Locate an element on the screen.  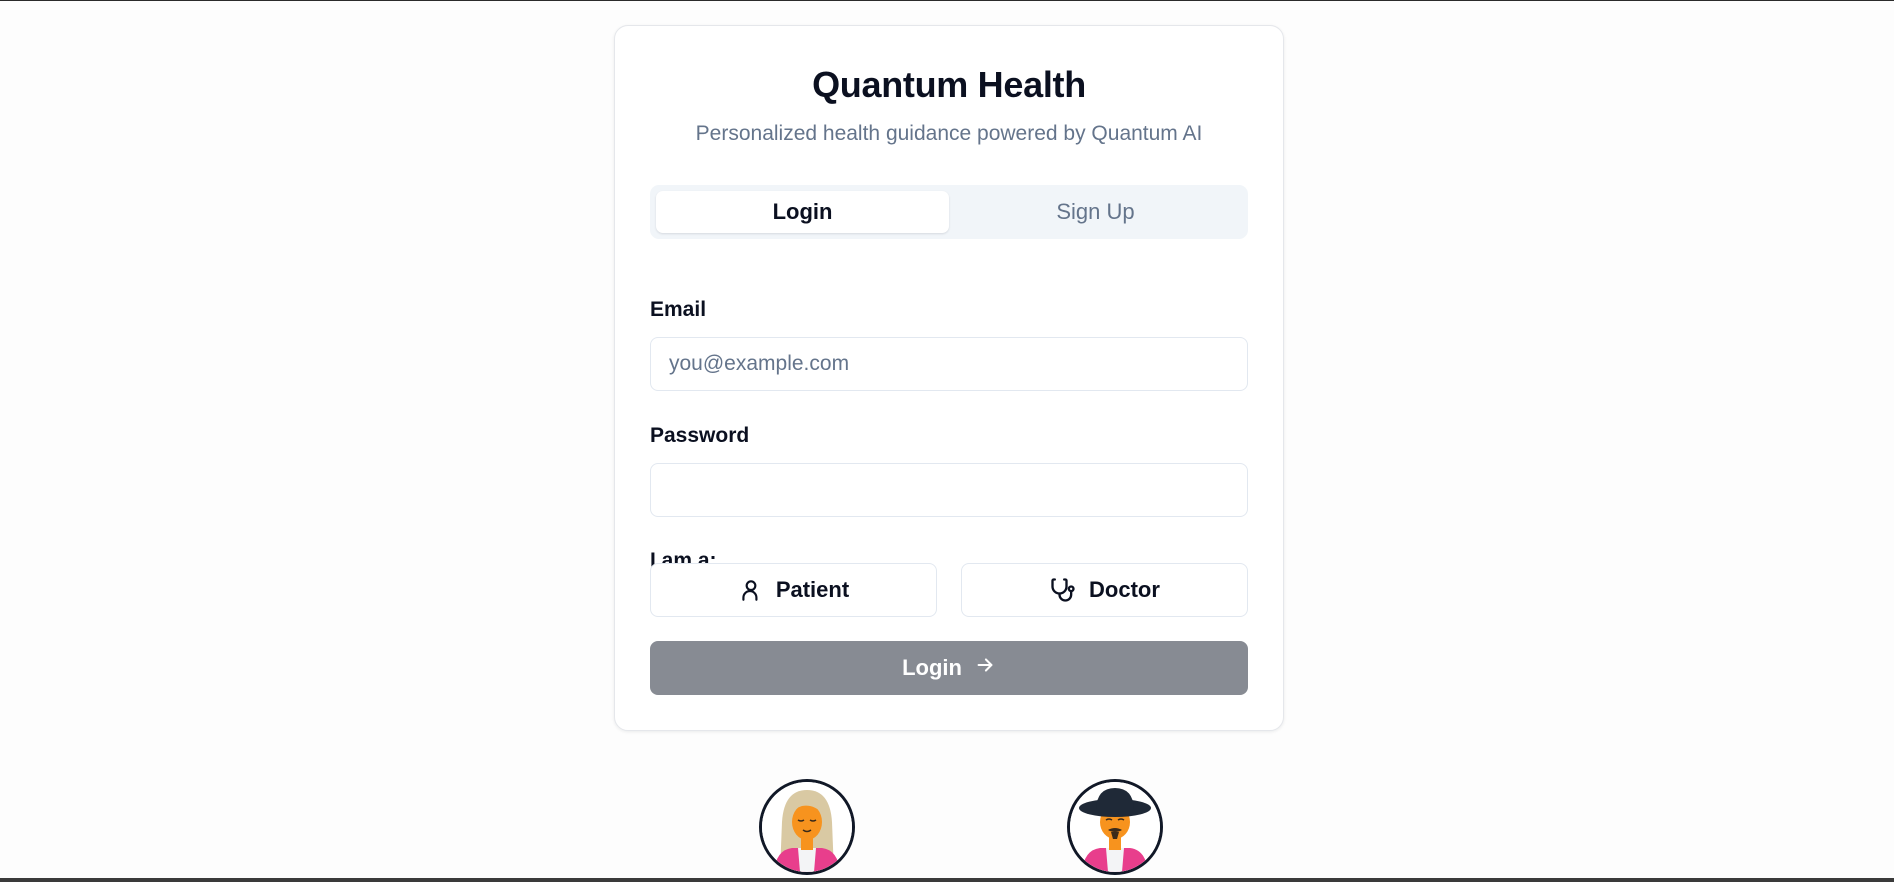
patient-role-label: Patient is located at coordinates (812, 589).